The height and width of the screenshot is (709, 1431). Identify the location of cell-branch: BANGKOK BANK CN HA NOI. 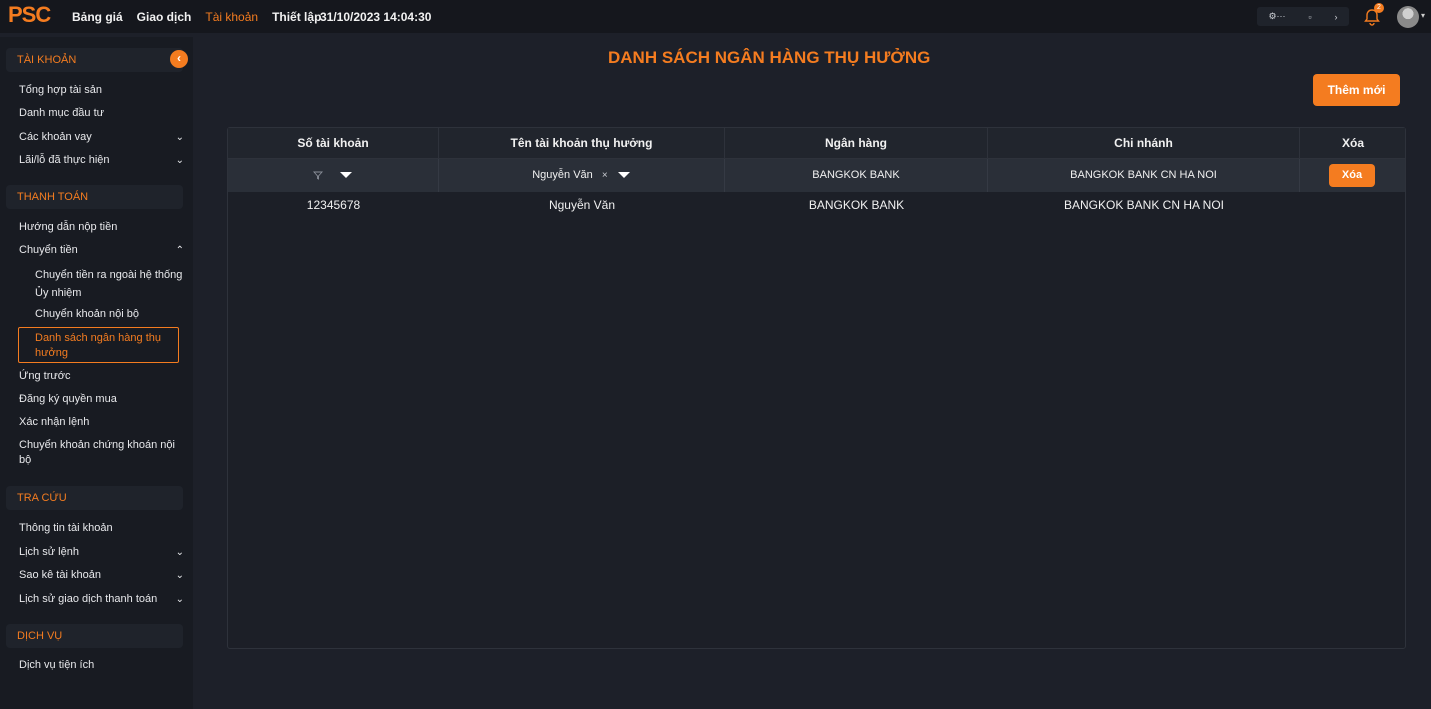
(1144, 205).